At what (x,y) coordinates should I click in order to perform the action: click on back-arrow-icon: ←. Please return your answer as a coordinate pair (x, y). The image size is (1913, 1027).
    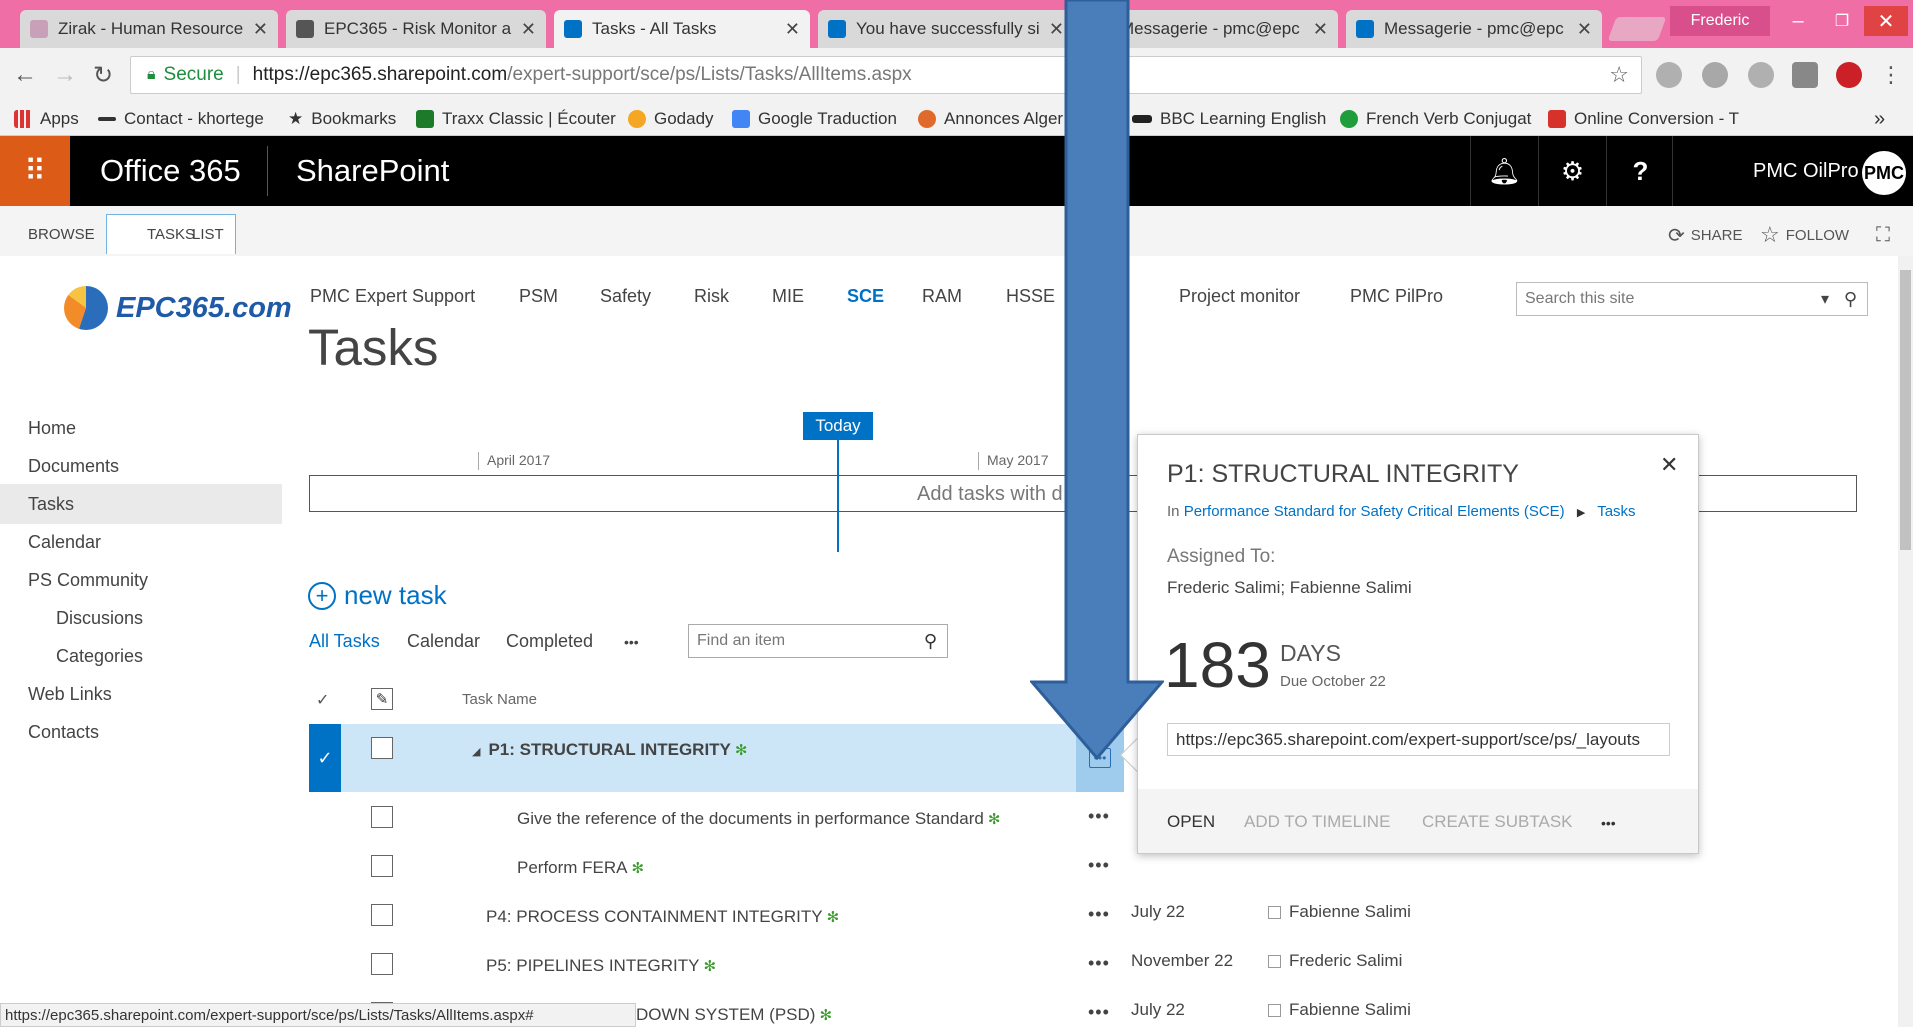
    Looking at the image, I should click on (25, 75).